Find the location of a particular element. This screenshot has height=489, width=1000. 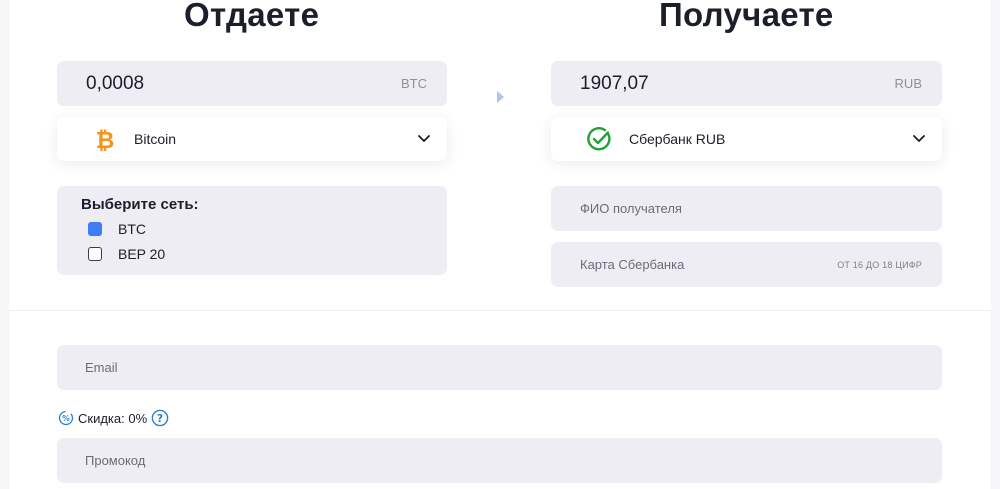

discount-row: % Скидка: 0% ? is located at coordinates (113, 418).